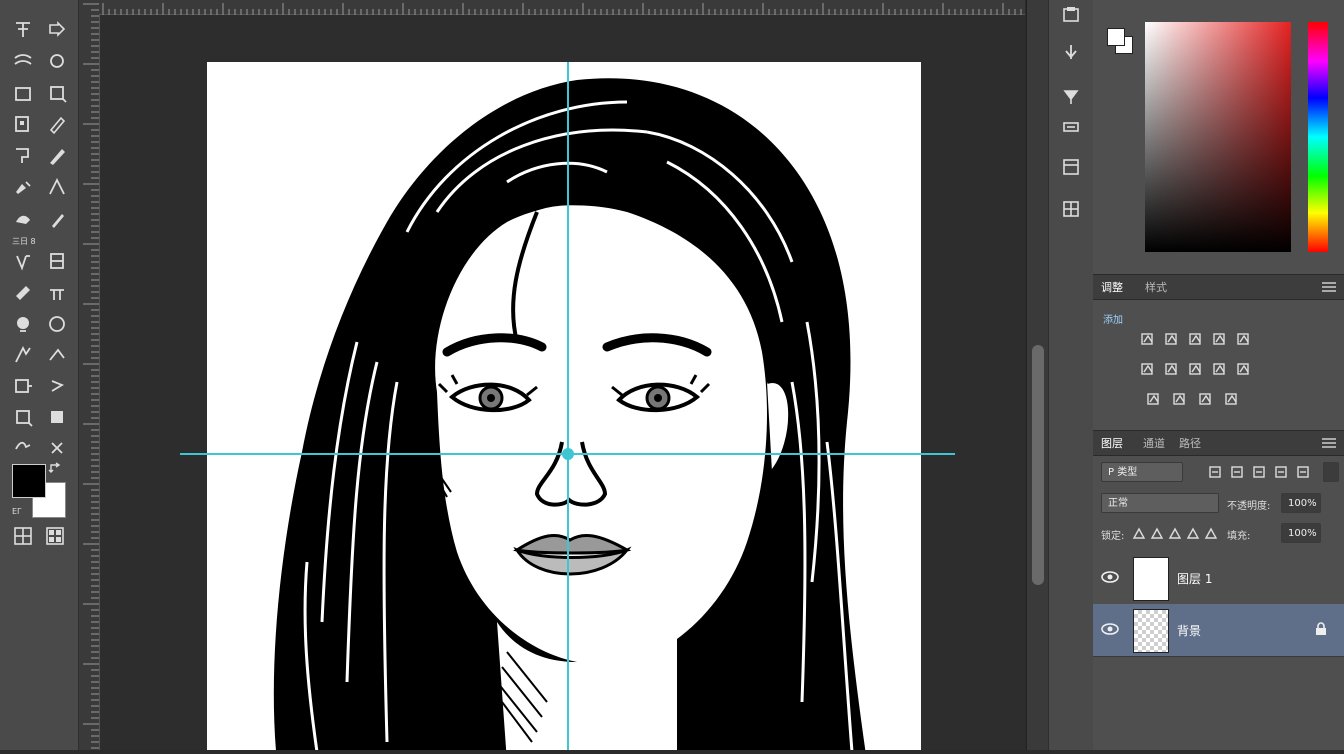 The image size is (1344, 754). I want to click on eyedropper-tool-icon, so click(23, 124).